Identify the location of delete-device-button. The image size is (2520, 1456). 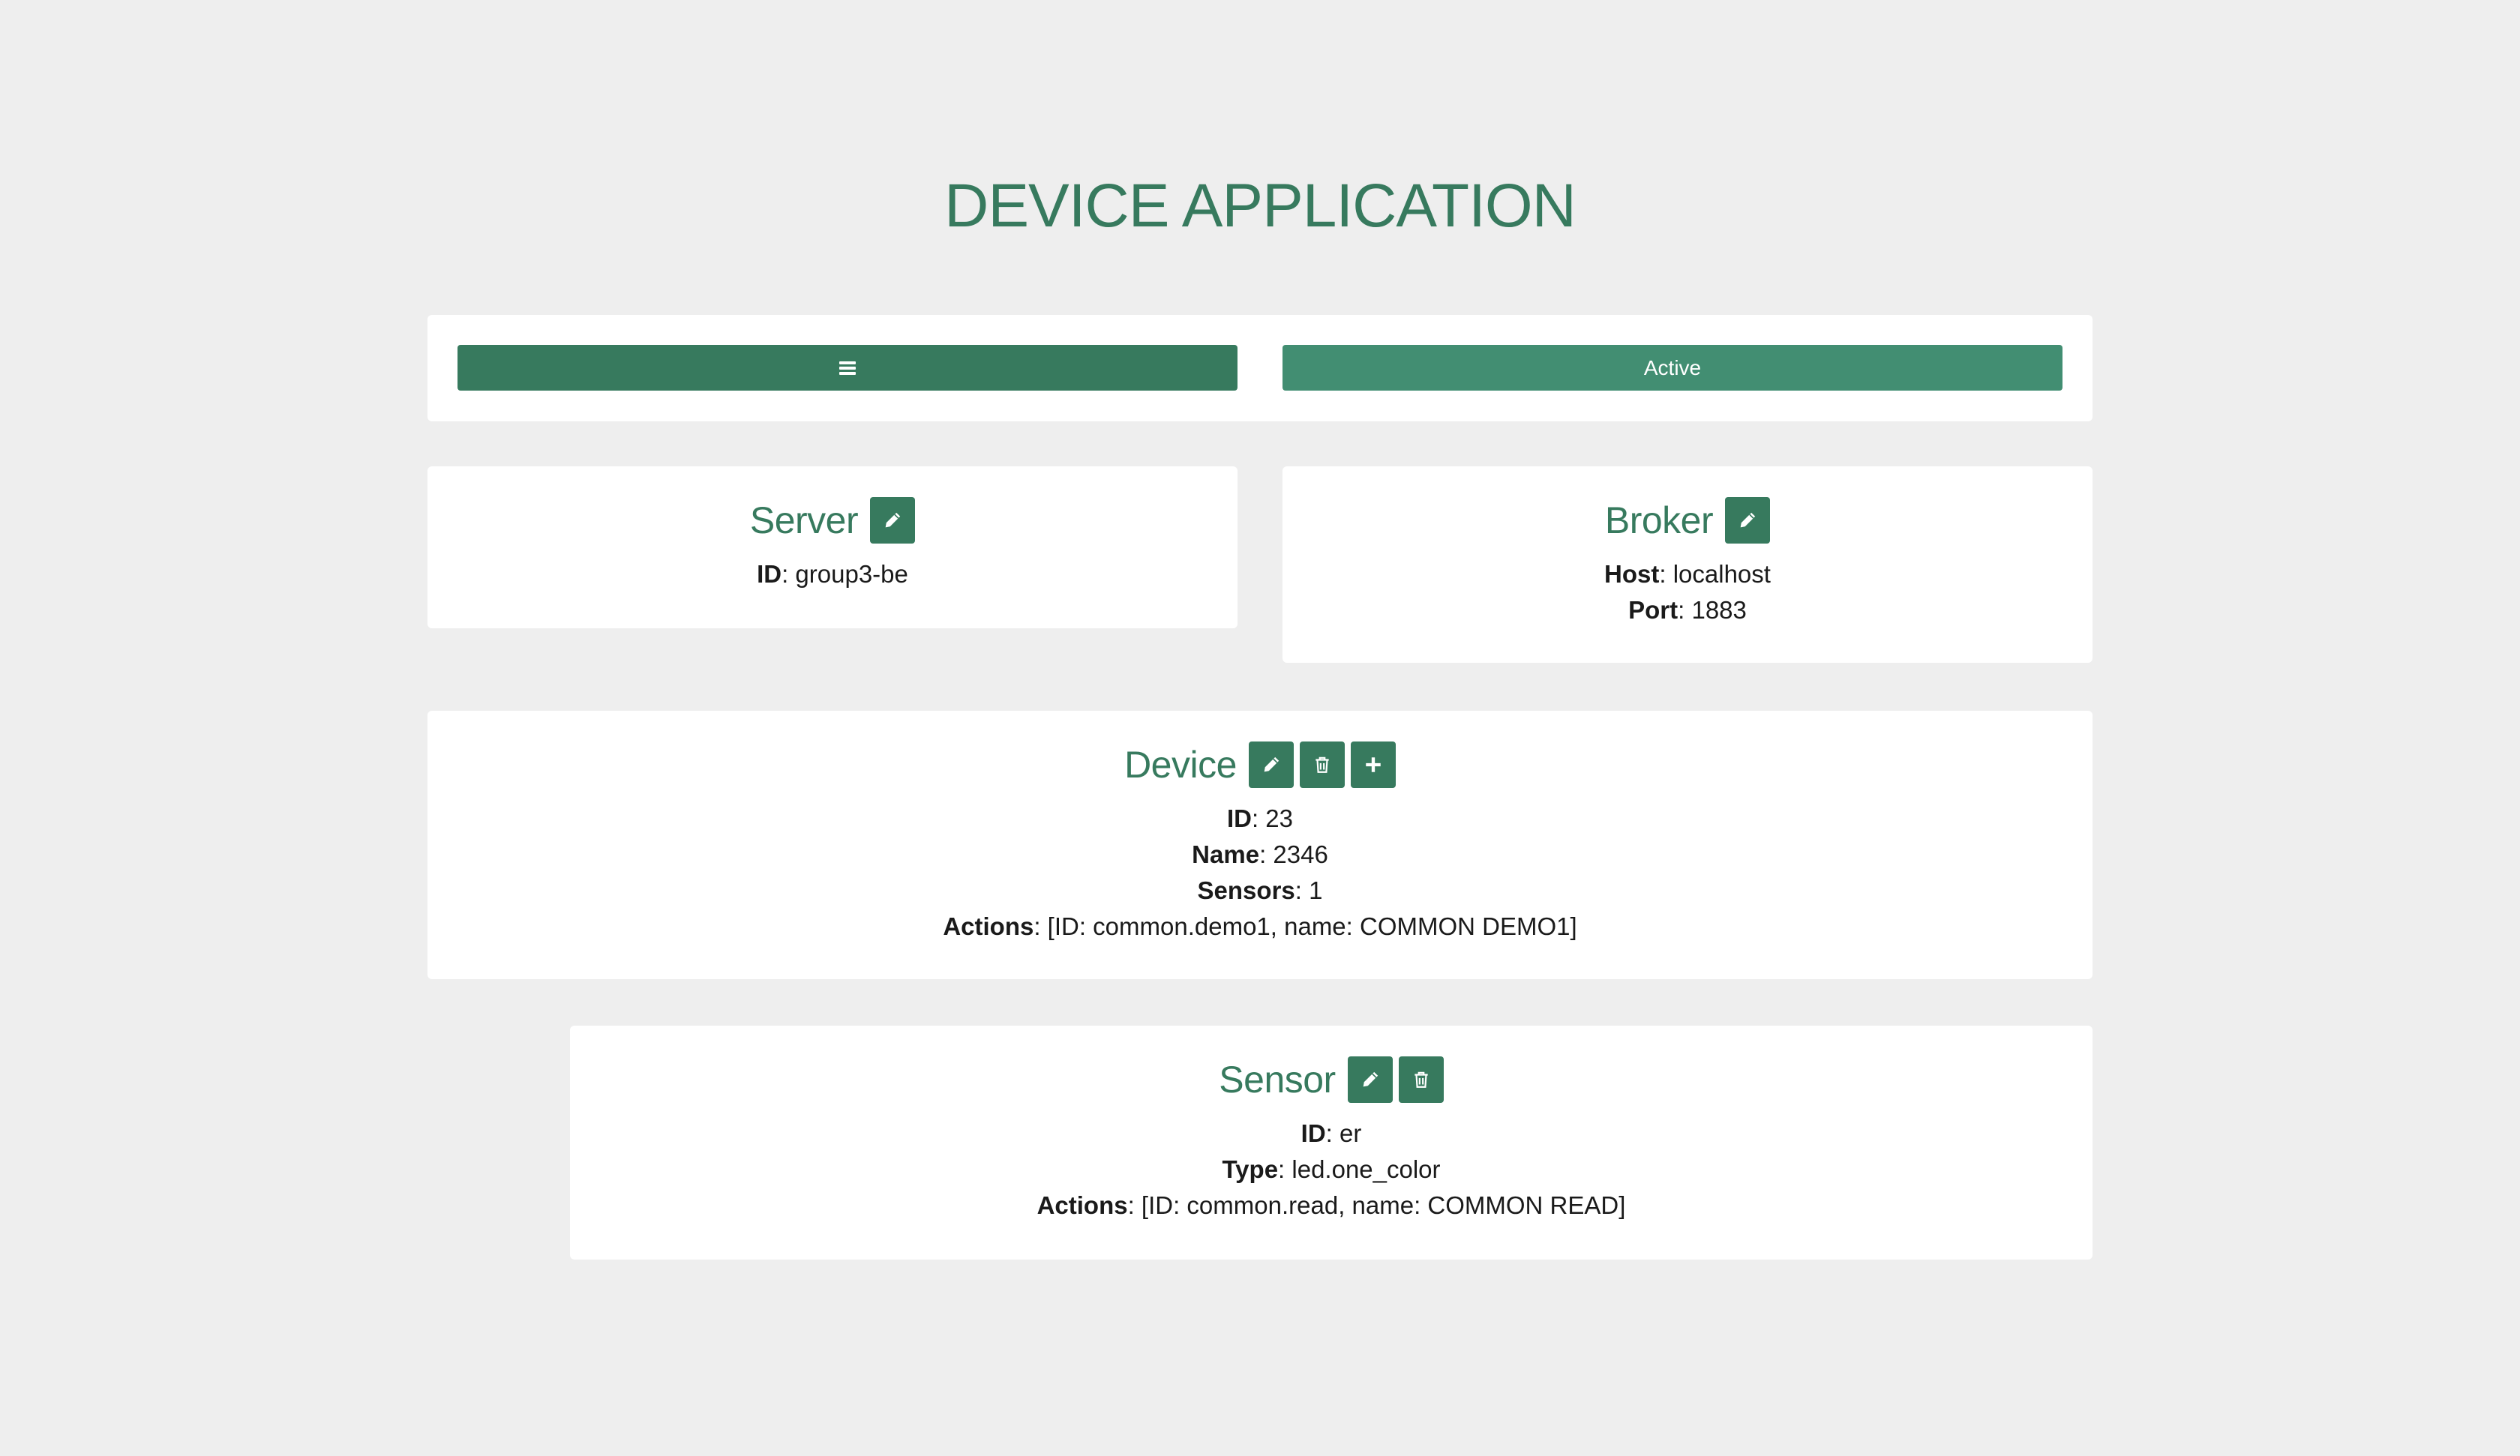
(1322, 764).